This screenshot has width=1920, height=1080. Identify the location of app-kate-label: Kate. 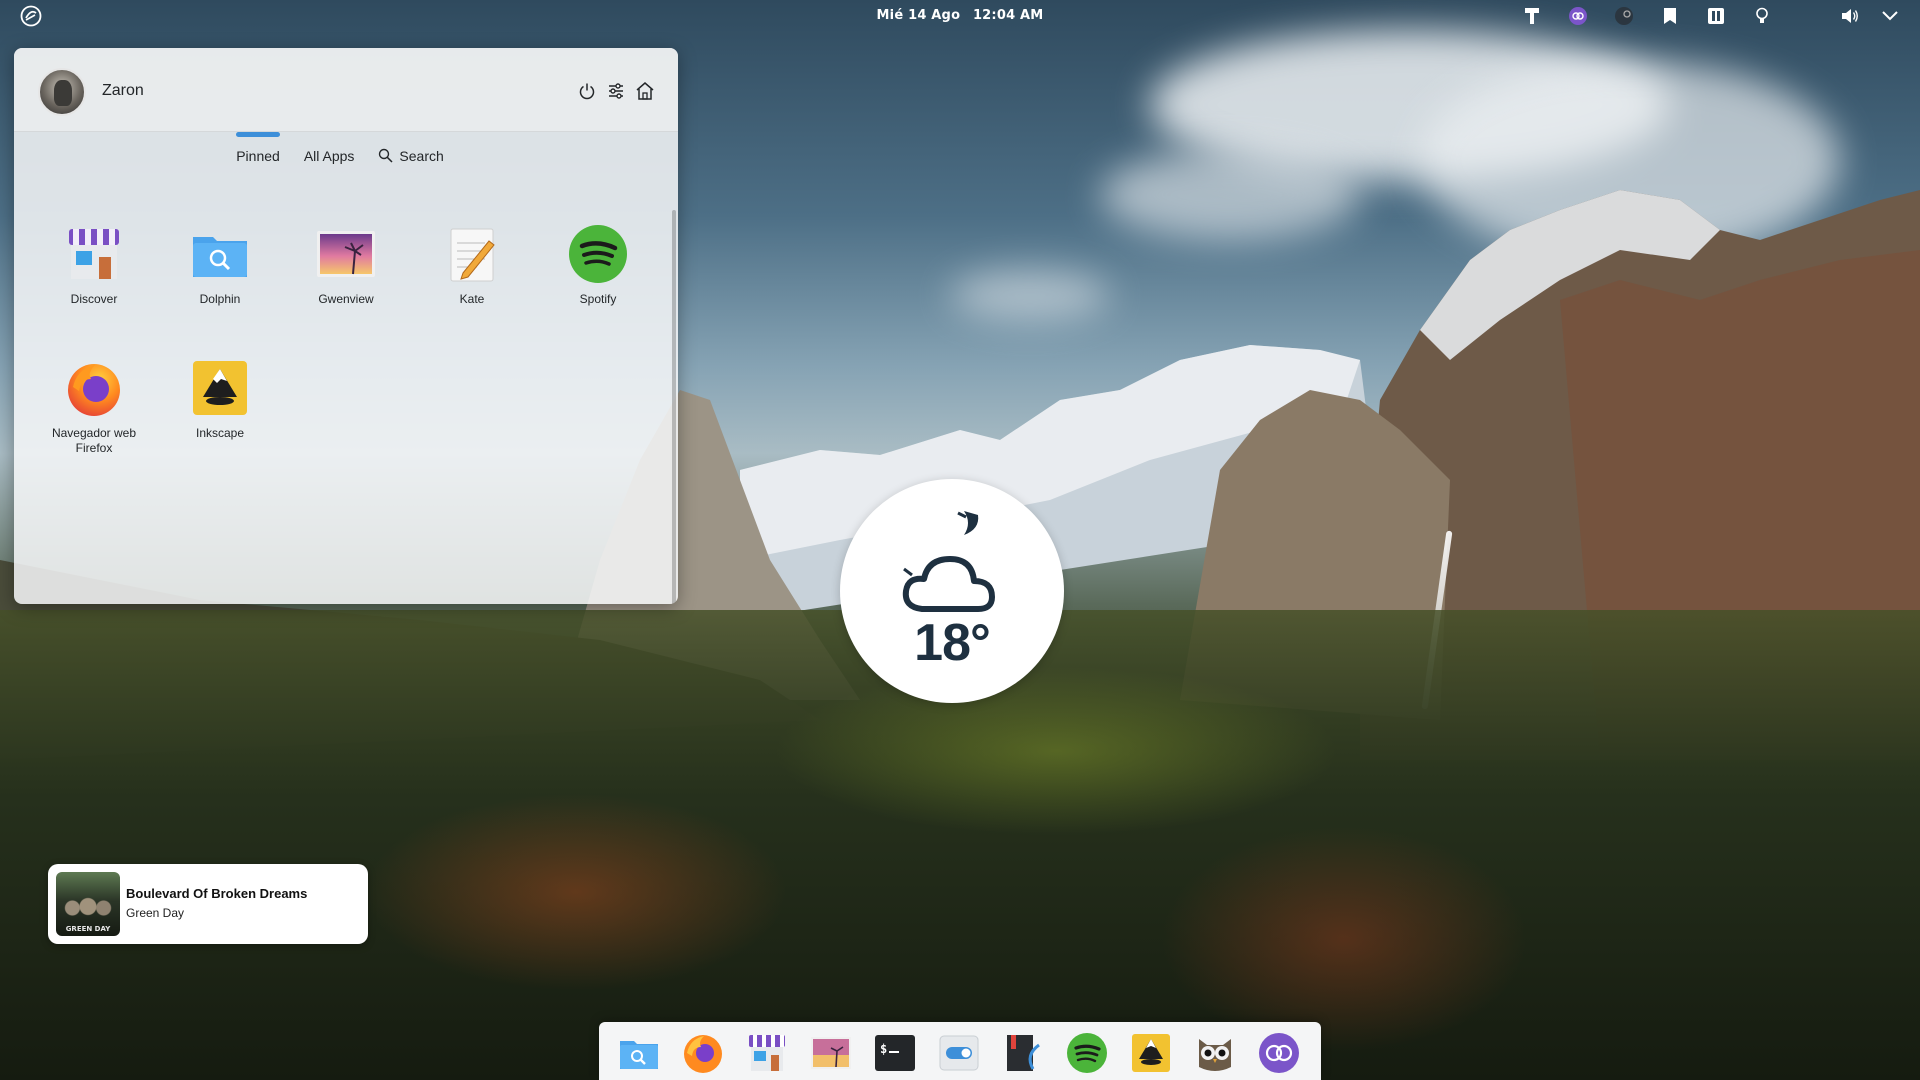
(472, 299).